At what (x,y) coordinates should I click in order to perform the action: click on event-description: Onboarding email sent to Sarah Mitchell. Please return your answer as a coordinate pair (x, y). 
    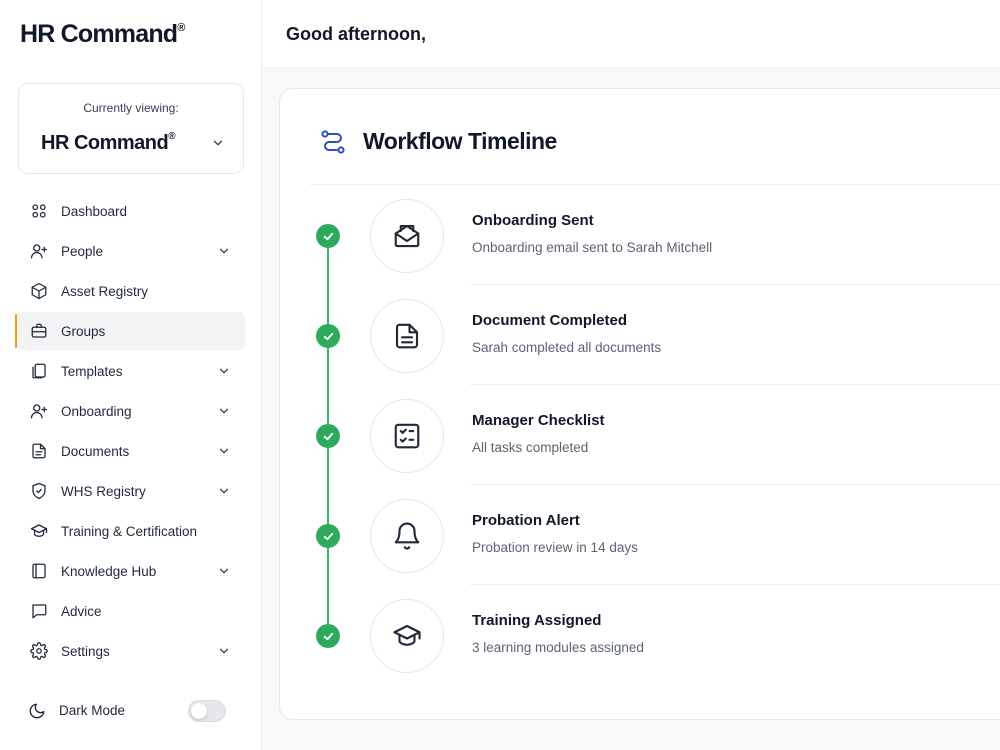
    Looking at the image, I should click on (592, 247).